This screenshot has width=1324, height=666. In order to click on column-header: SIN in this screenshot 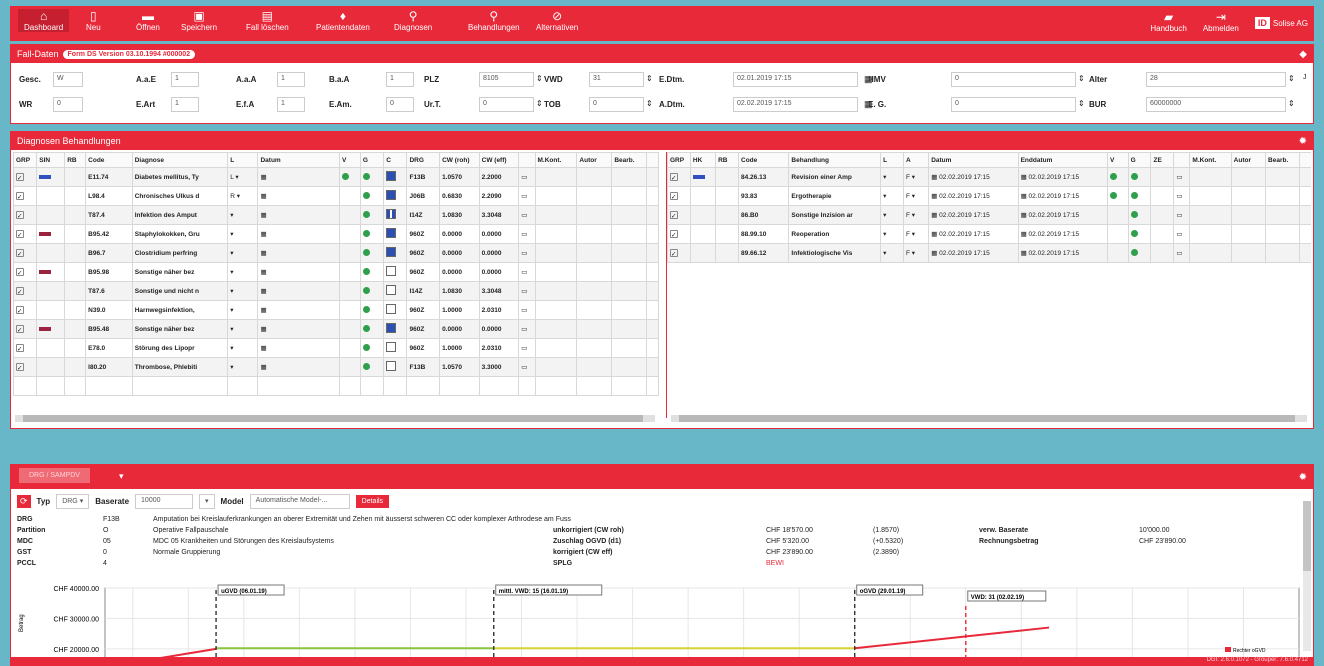, I will do `click(51, 160)`.